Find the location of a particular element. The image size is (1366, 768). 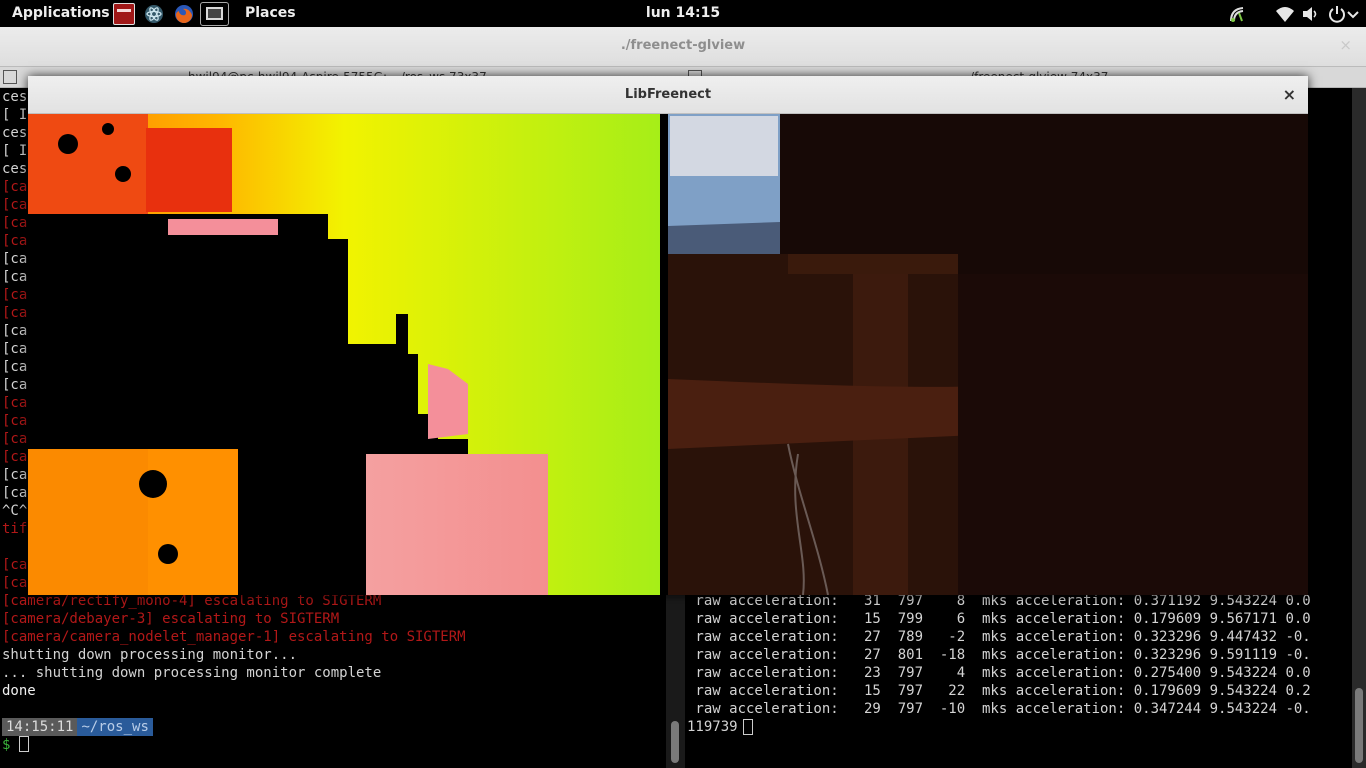

prompt-time: 14:15:11 is located at coordinates (40, 727).